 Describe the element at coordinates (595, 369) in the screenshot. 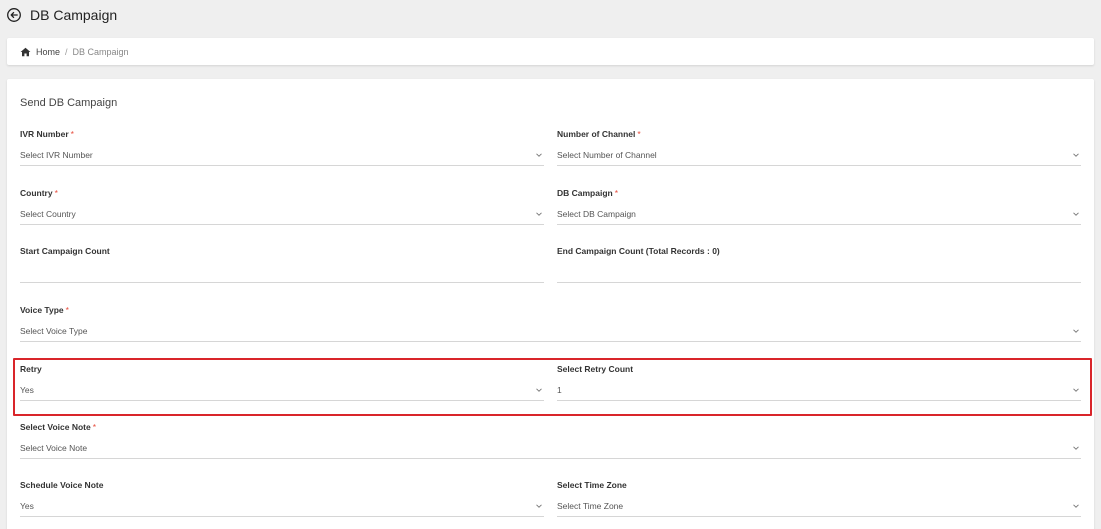

I see `retry-count-label: Select Retry Count` at that location.